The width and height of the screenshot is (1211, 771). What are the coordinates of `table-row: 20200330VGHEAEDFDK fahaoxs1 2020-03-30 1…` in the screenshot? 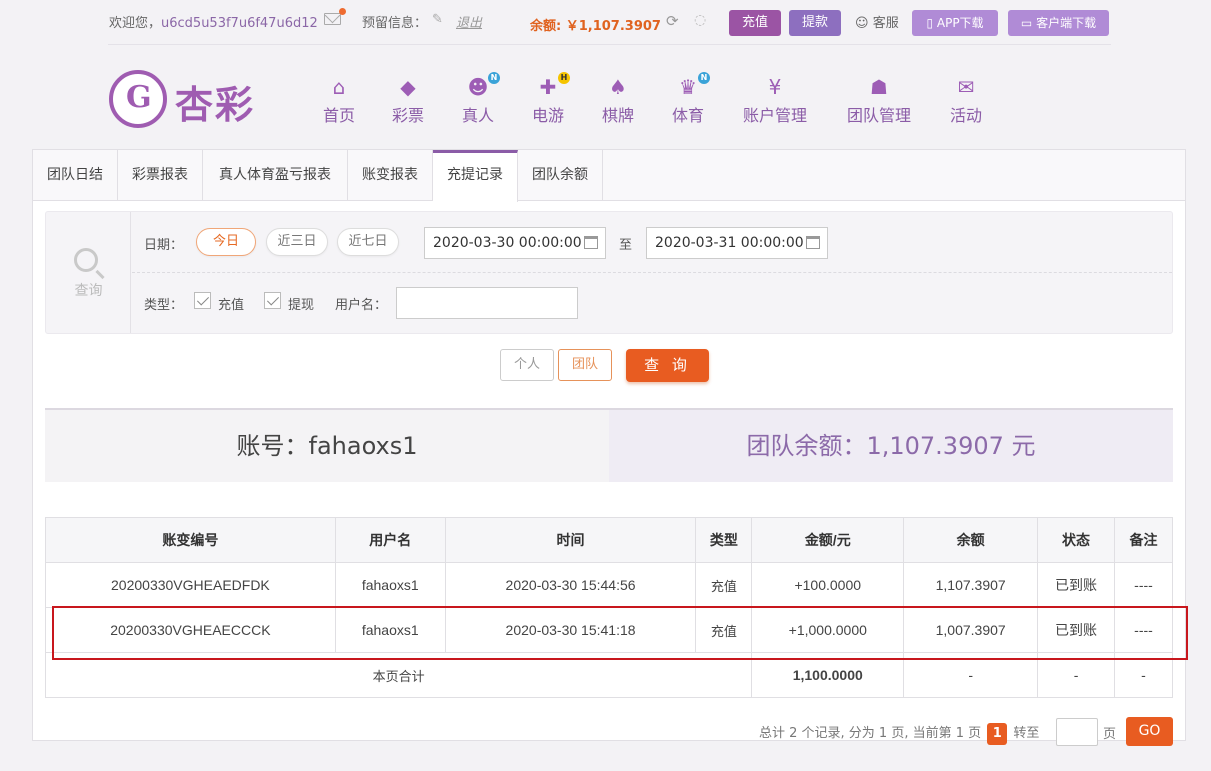 It's located at (609, 585).